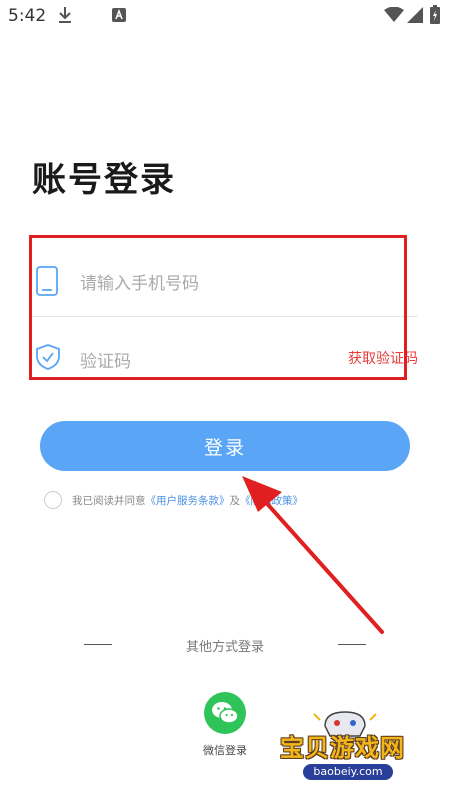 The width and height of the screenshot is (450, 800). I want to click on terms-link: 《用户服务条款》, so click(188, 500).